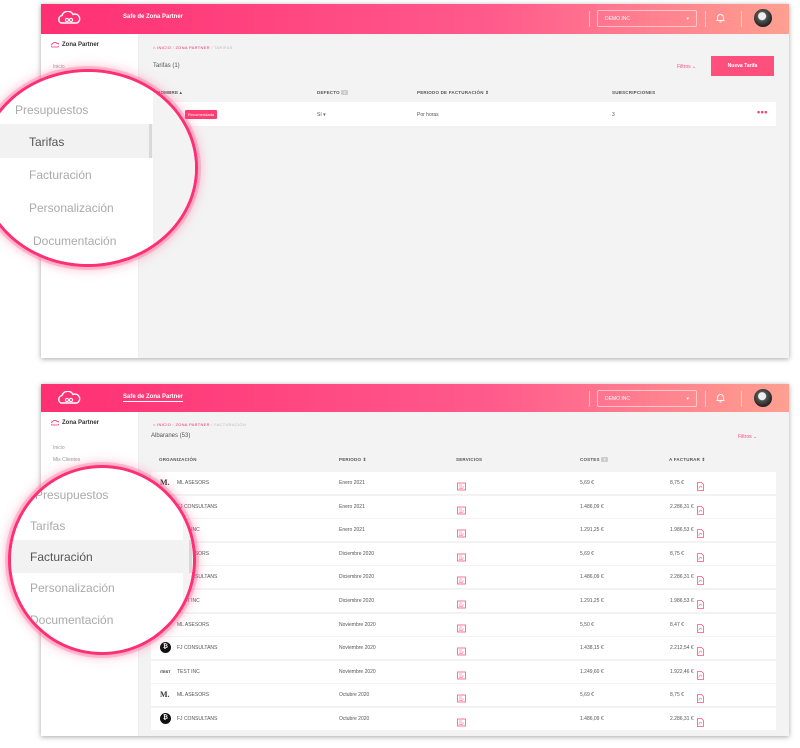 Image resolution: width=800 pixels, height=748 pixels. What do you see at coordinates (171, 436) in the screenshot?
I see `page-title: Albaranes (53)` at bounding box center [171, 436].